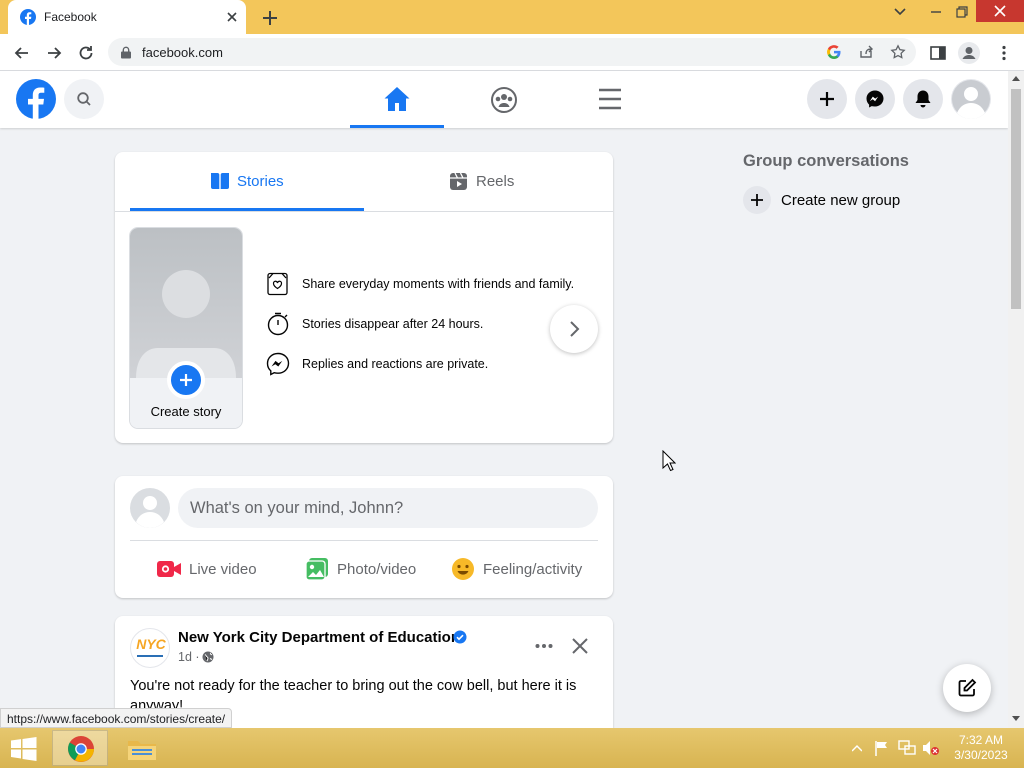 The height and width of the screenshot is (768, 1024). Describe the element at coordinates (86, 53) in the screenshot. I see `reload-icon` at that location.